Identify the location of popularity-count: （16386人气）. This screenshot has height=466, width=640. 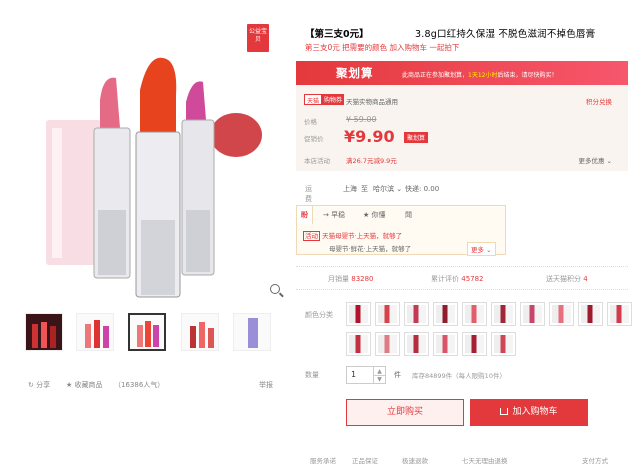
(139, 385).